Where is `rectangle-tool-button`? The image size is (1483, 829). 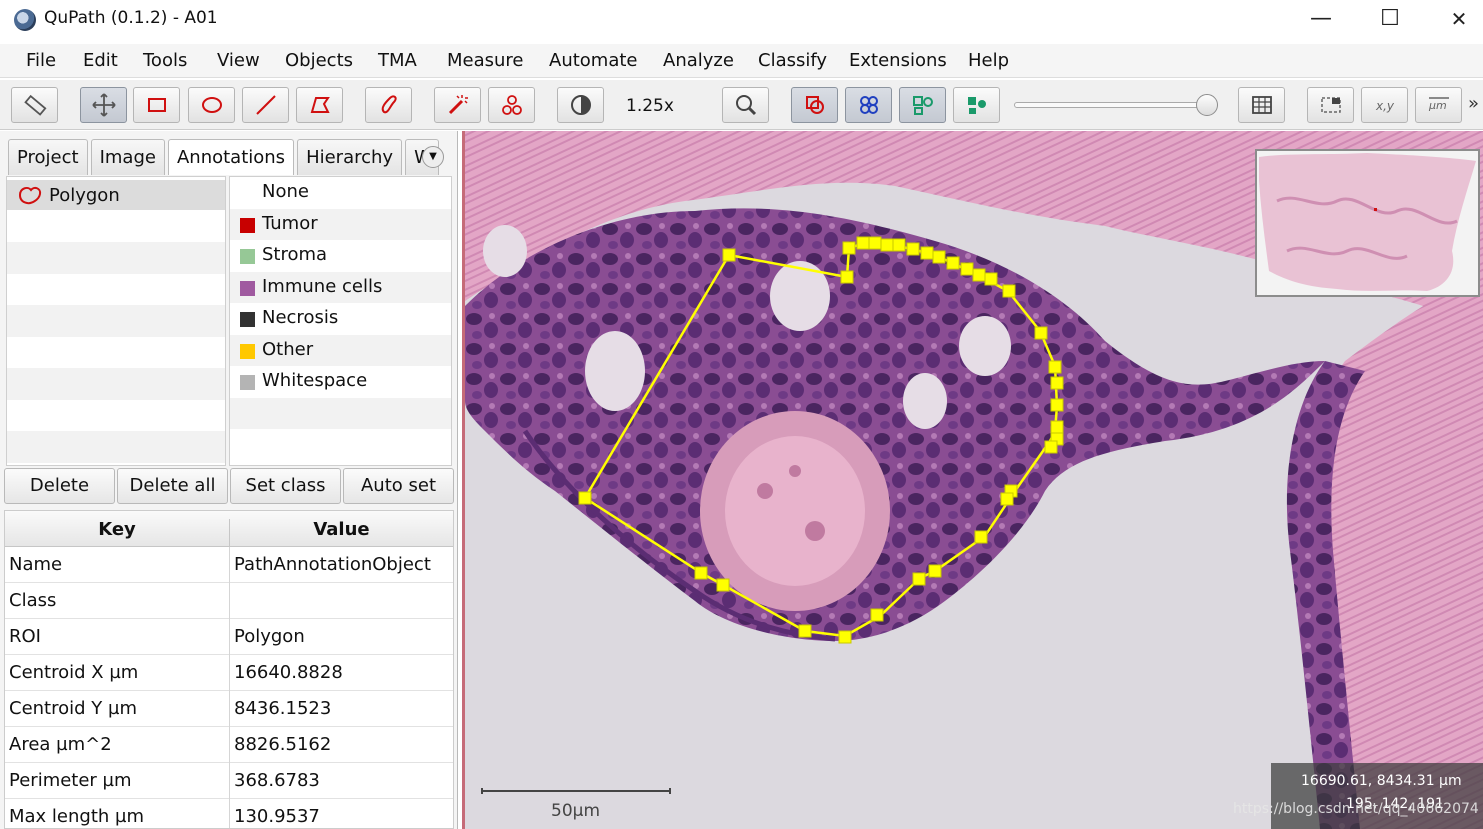
rectangle-tool-button is located at coordinates (156, 105).